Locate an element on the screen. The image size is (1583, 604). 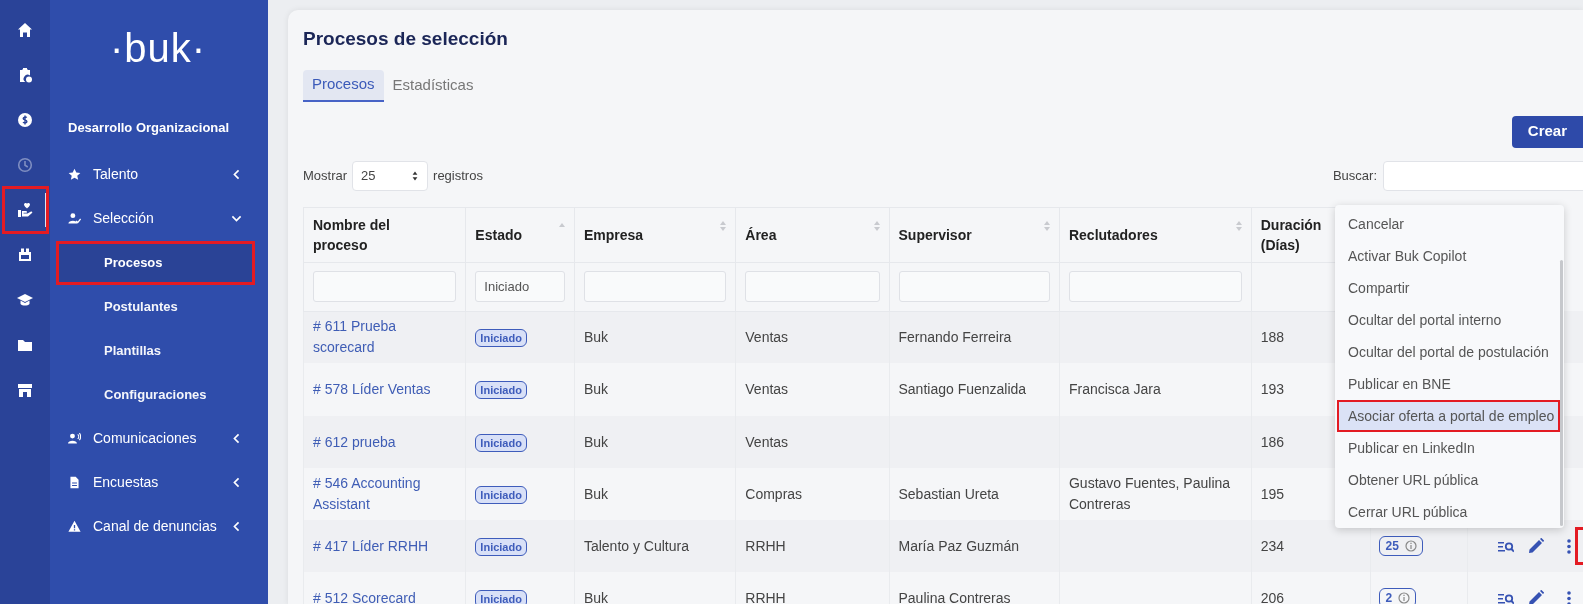
column-header: Reclutadores is located at coordinates (1113, 234).